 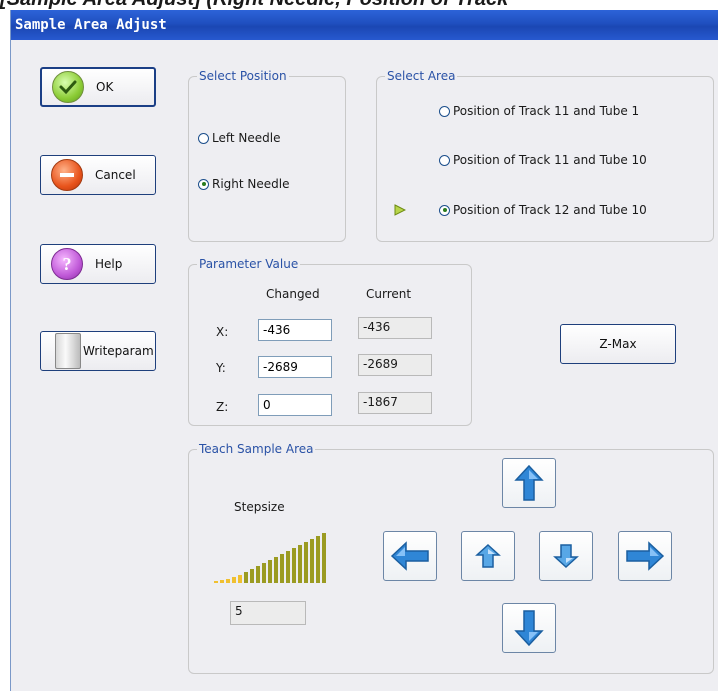 I want to click on move-up-button, so click(x=529, y=483).